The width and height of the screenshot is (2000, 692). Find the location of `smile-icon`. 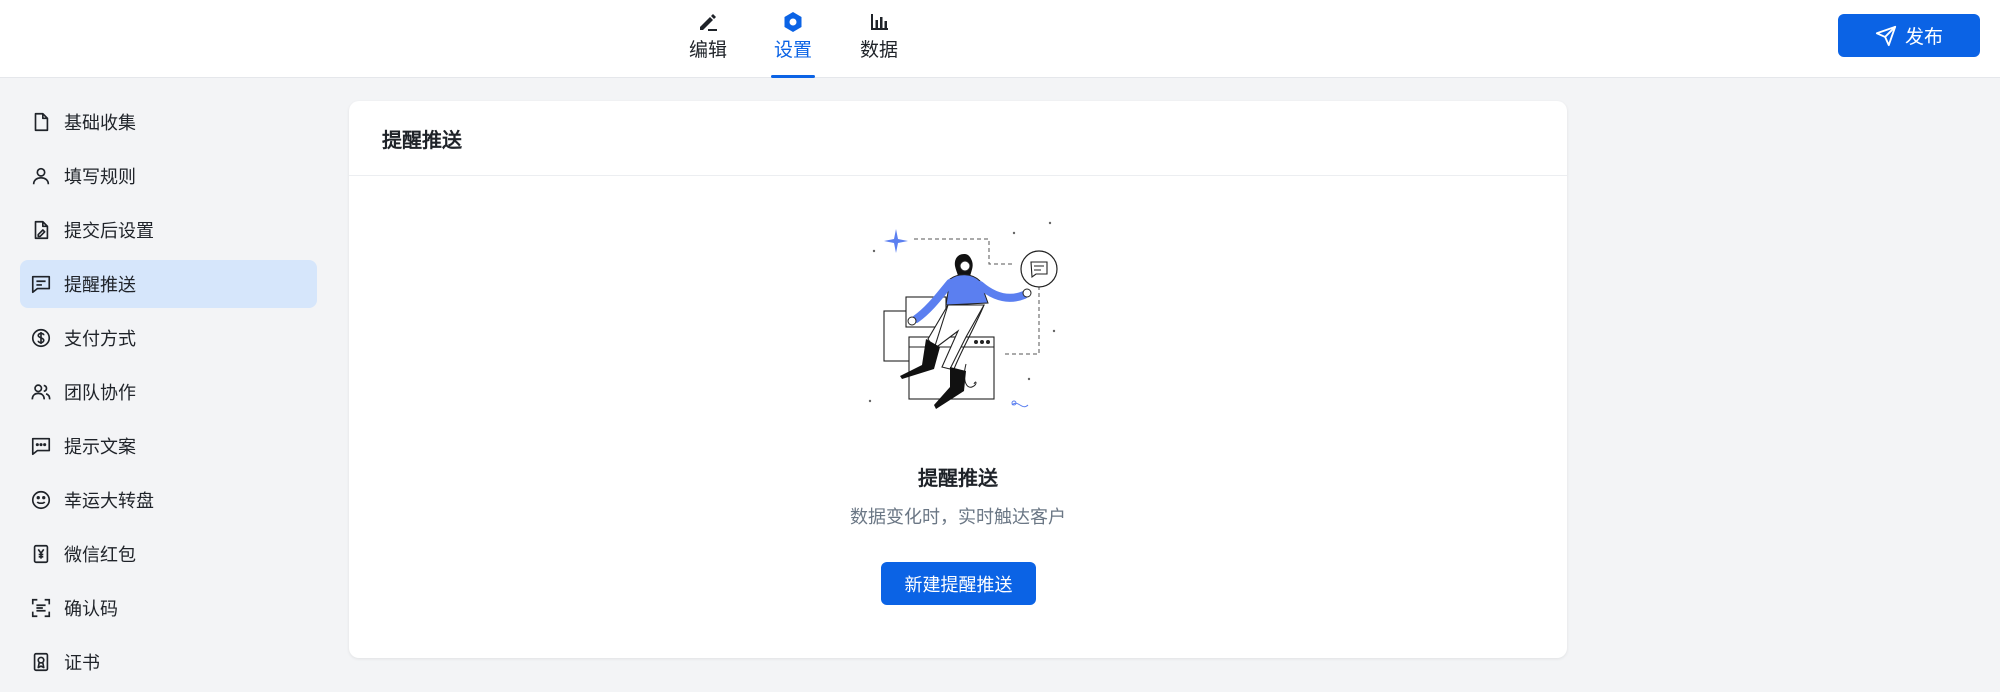

smile-icon is located at coordinates (41, 500).